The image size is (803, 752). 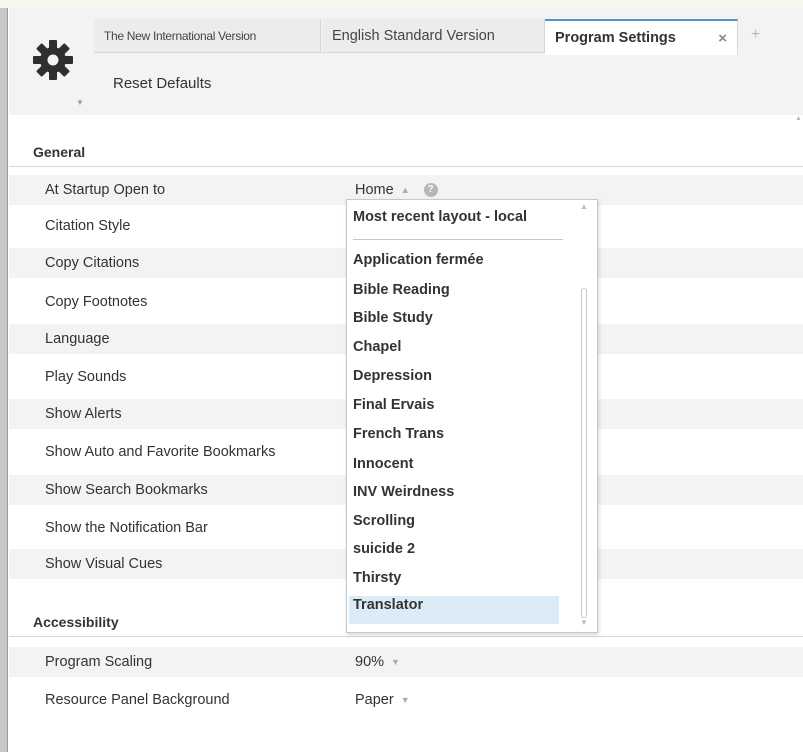 I want to click on setting-label: Show Auto and Favorite Bookmarks, so click(x=160, y=452).